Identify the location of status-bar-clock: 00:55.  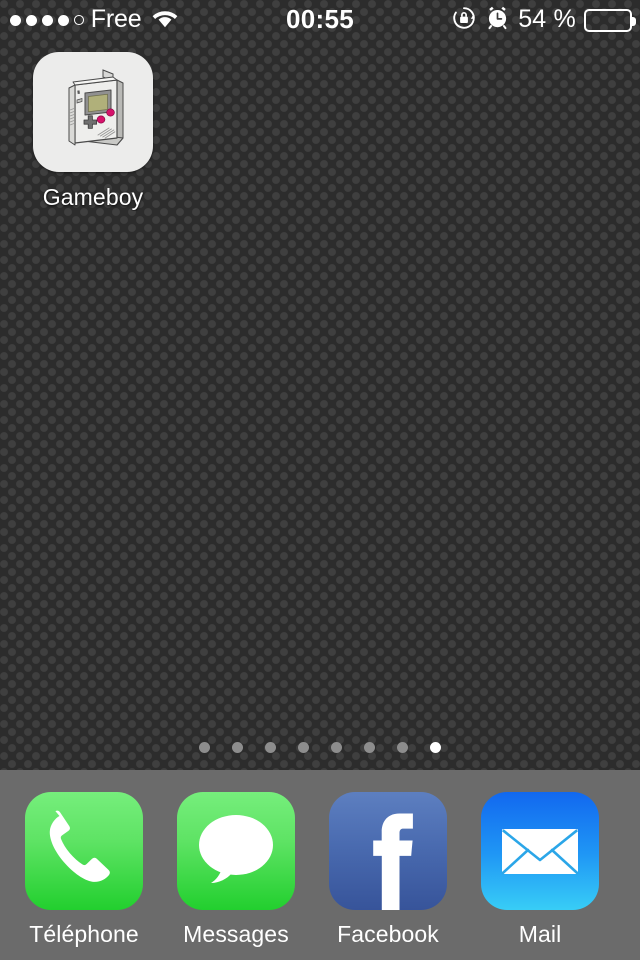
(320, 19).